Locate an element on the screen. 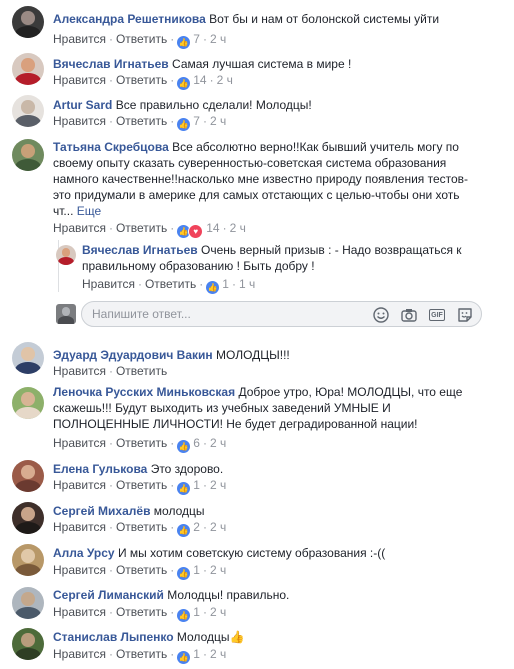 Image resolution: width=514 pixels, height=669 pixels. comment-author: Алла Урсу is located at coordinates (84, 553).